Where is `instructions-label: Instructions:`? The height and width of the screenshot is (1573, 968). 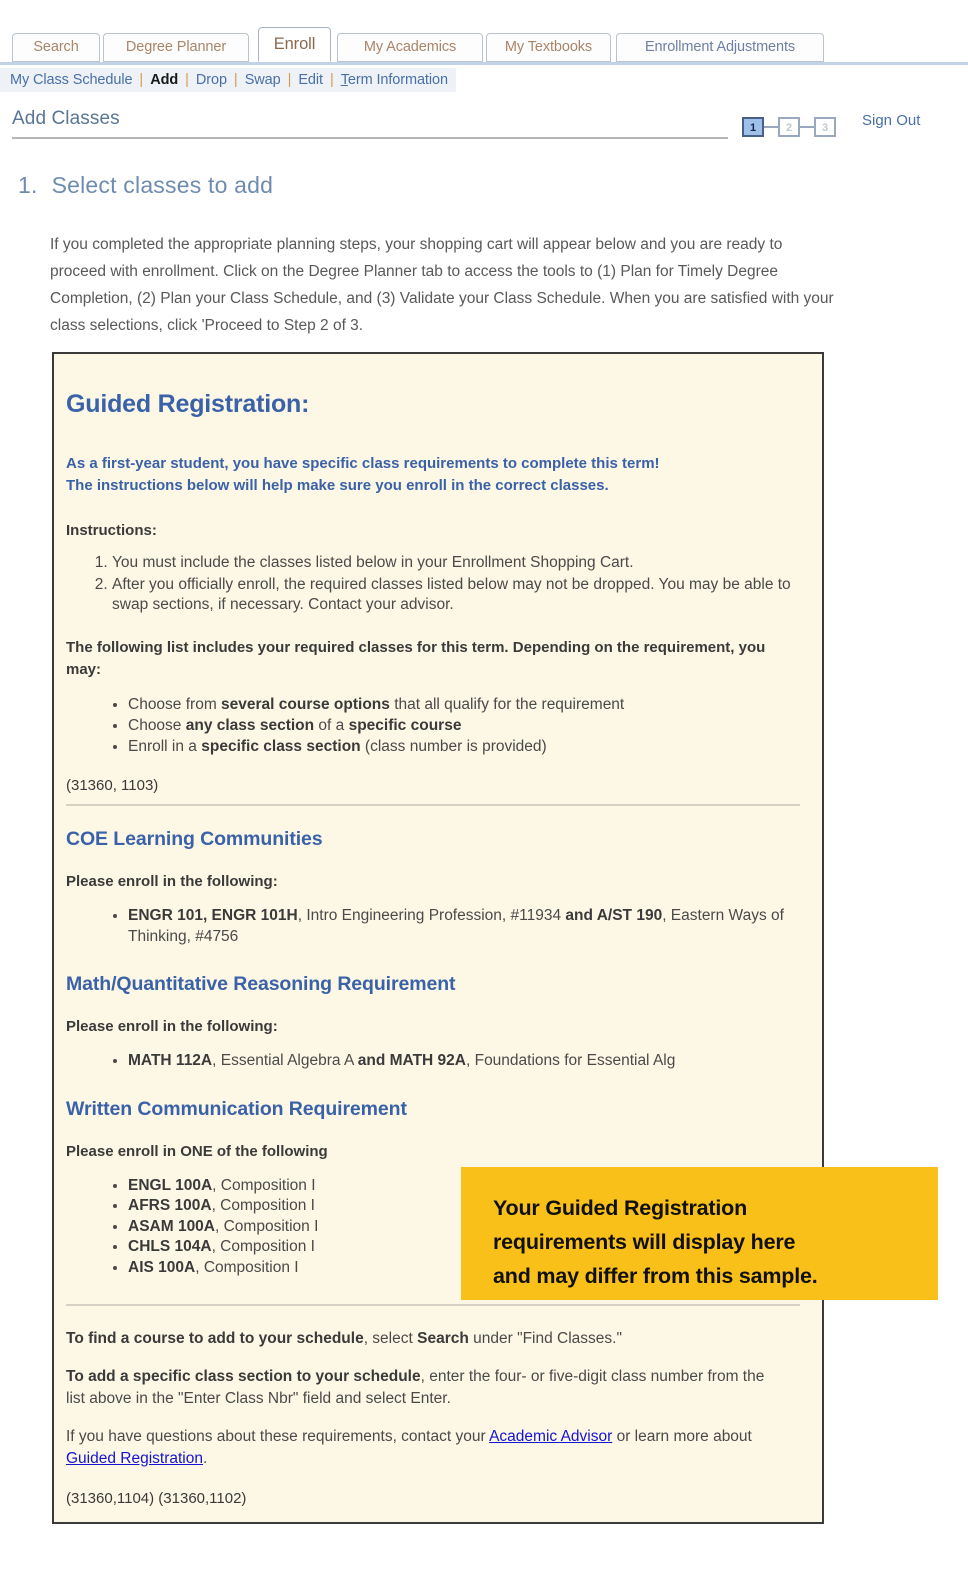 instructions-label: Instructions: is located at coordinates (111, 530).